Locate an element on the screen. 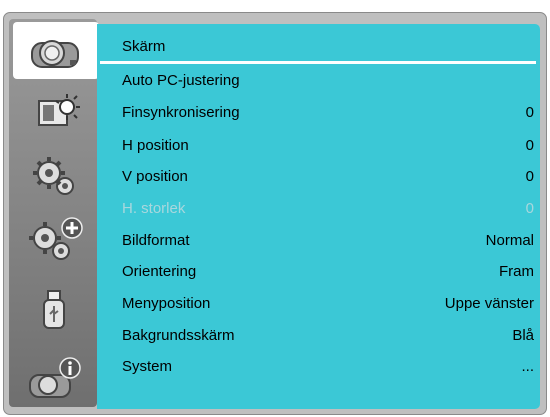 This screenshot has width=550, height=417. menu-item-label: System is located at coordinates (147, 366).